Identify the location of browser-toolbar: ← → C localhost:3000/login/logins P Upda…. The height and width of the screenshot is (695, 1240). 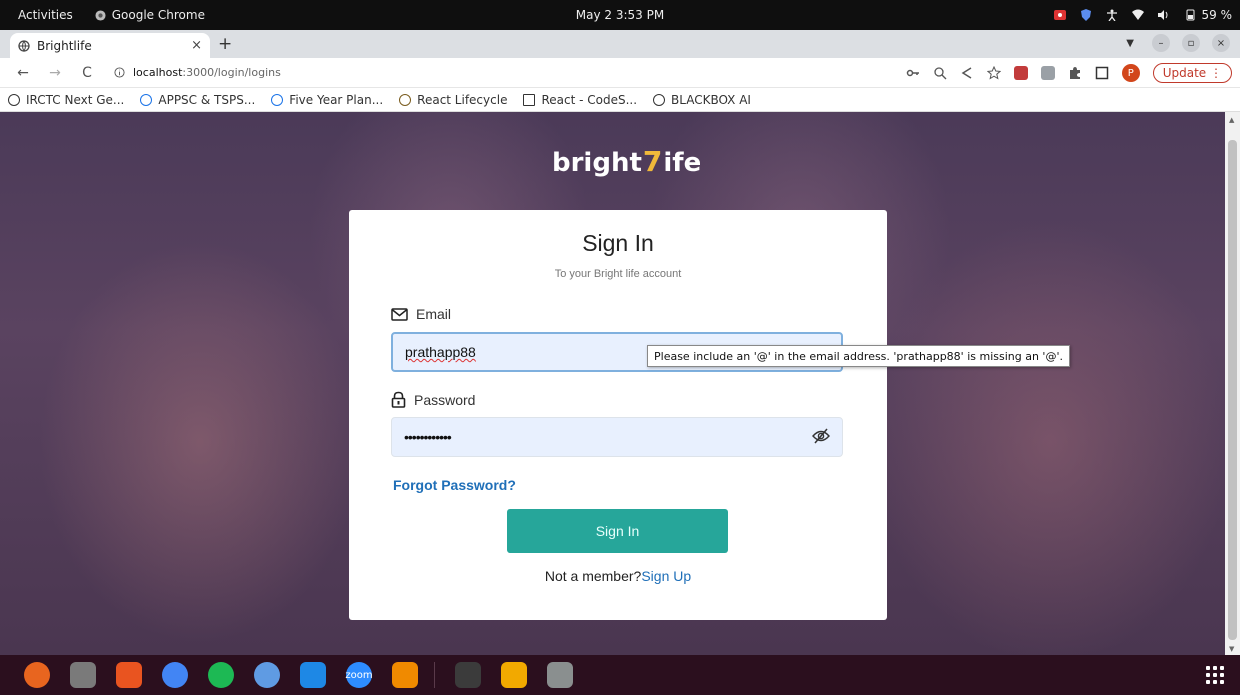
(620, 73).